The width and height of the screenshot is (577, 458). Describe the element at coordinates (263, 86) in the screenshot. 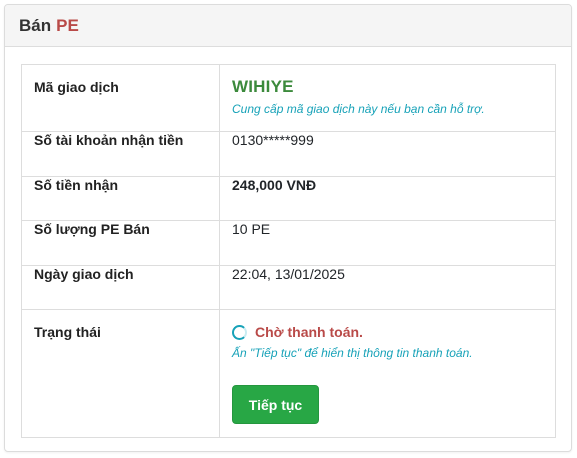

I see `transaction-code-value: WIHIYE` at that location.